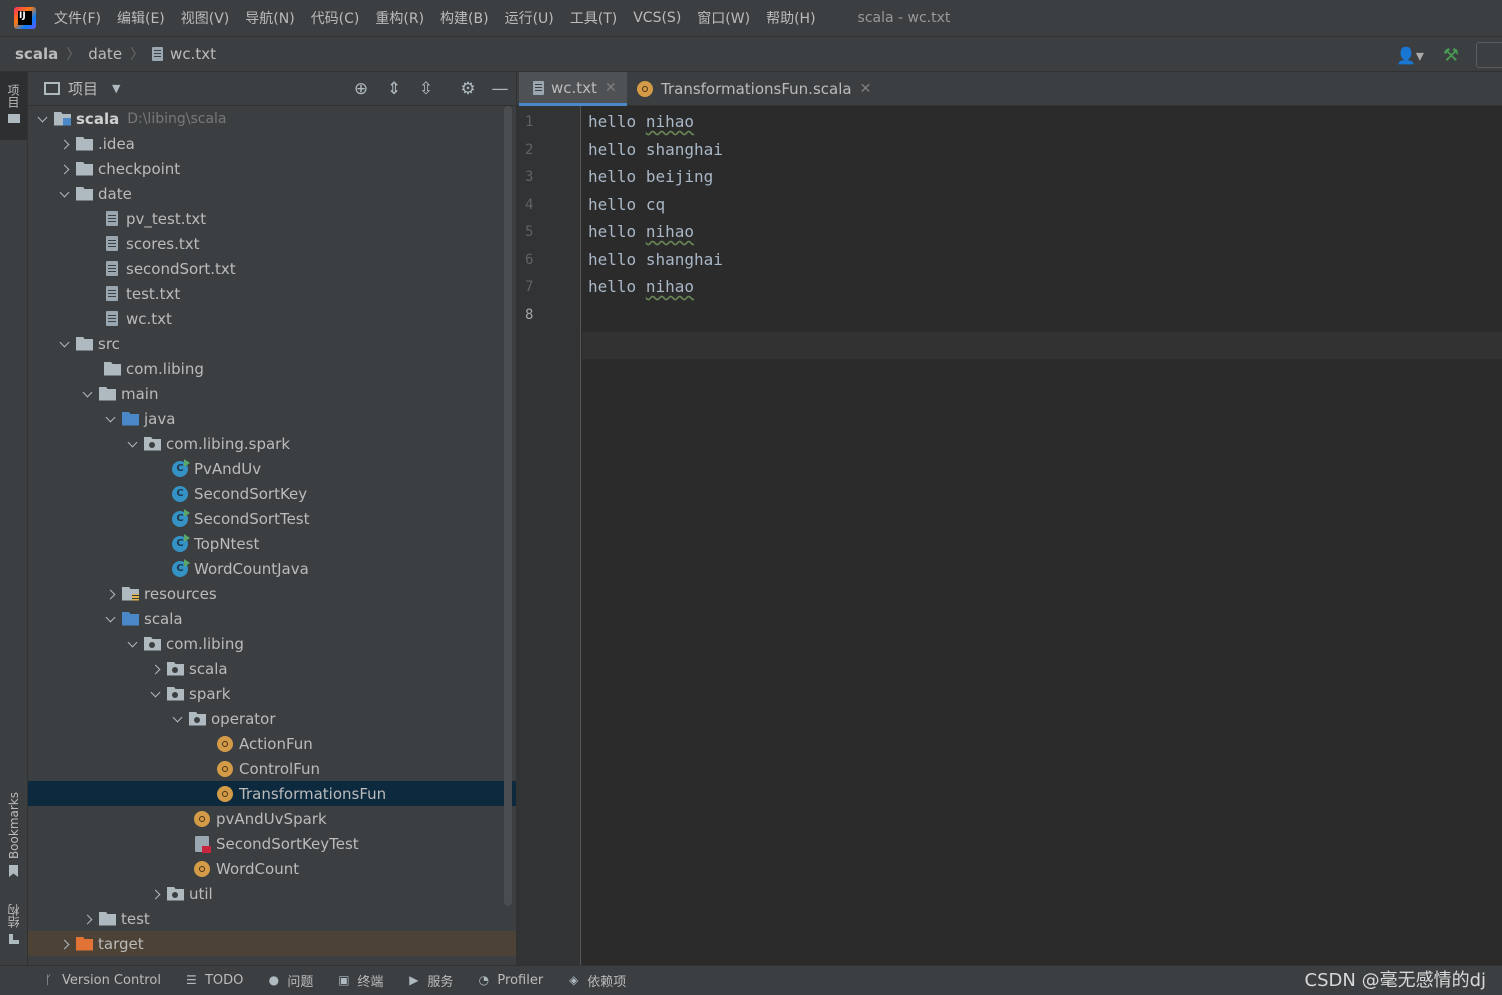 This screenshot has height=995, width=1502. Describe the element at coordinates (669, 286) in the screenshot. I see `code-word-typo: nihao` at that location.